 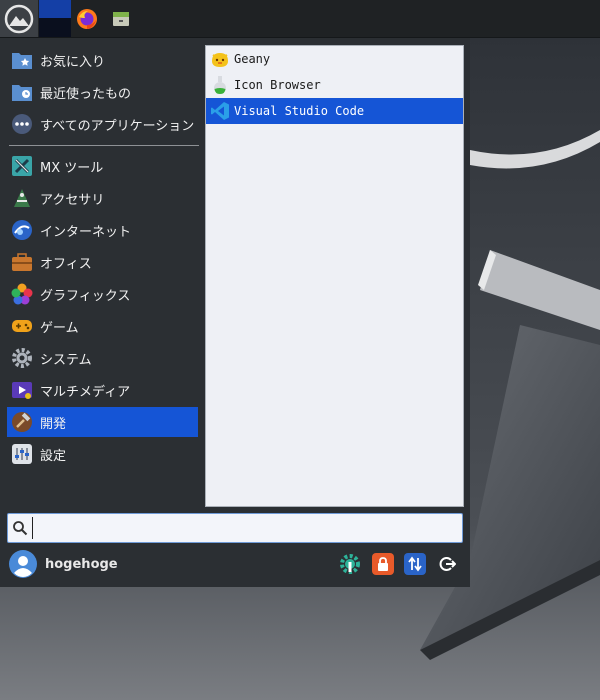 I want to click on development-hammer-icon, so click(x=22, y=422).